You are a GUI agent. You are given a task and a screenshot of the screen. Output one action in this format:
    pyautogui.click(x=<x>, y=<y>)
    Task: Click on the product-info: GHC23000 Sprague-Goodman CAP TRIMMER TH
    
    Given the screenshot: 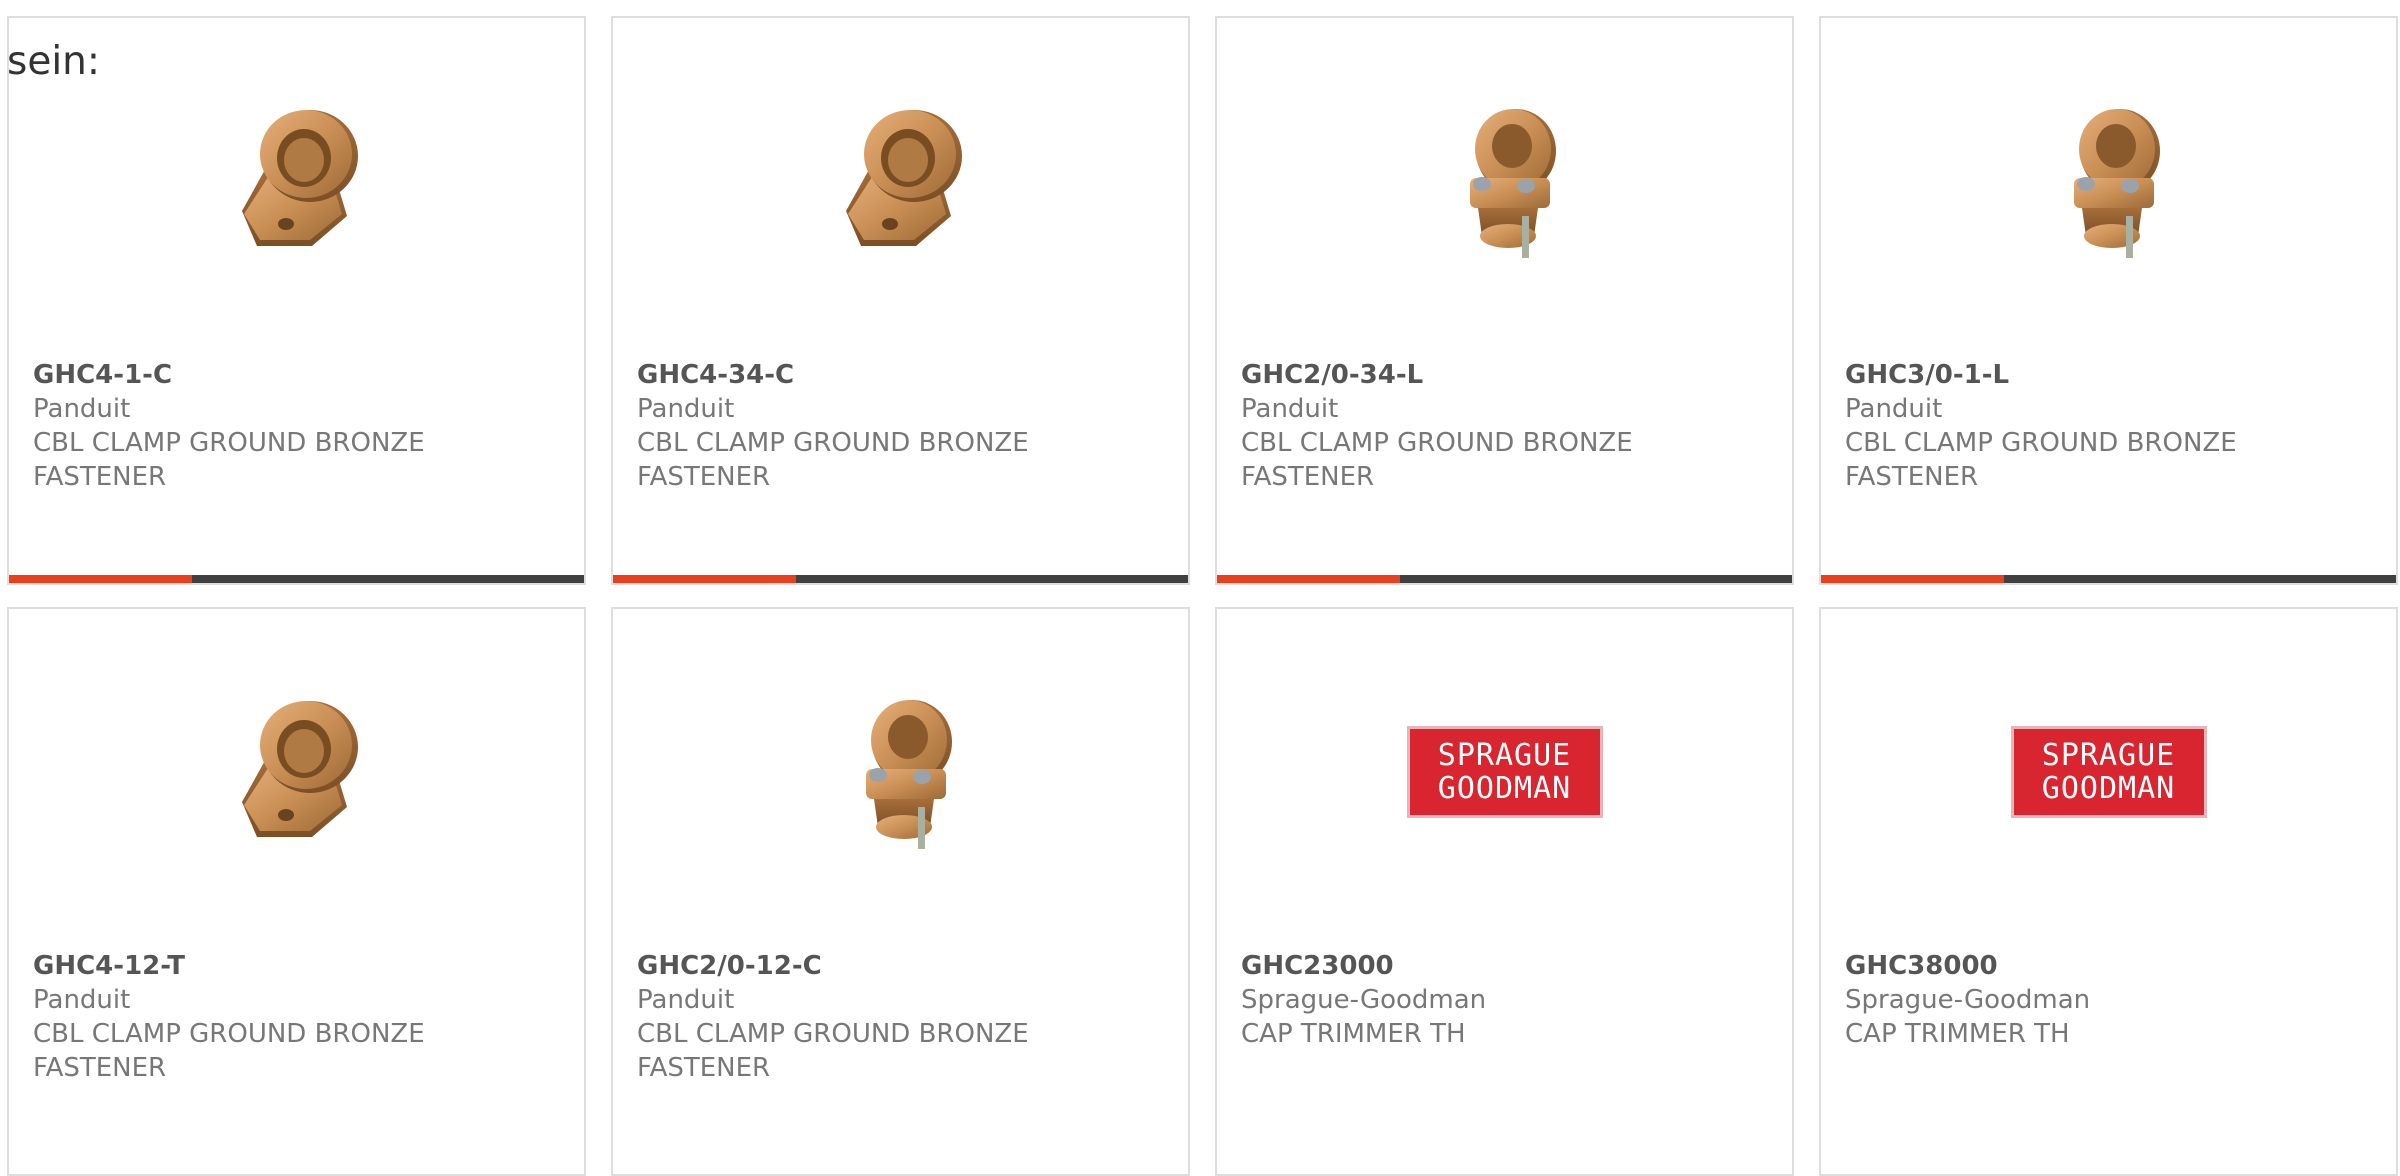 What is the action you would take?
    pyautogui.click(x=1506, y=1000)
    